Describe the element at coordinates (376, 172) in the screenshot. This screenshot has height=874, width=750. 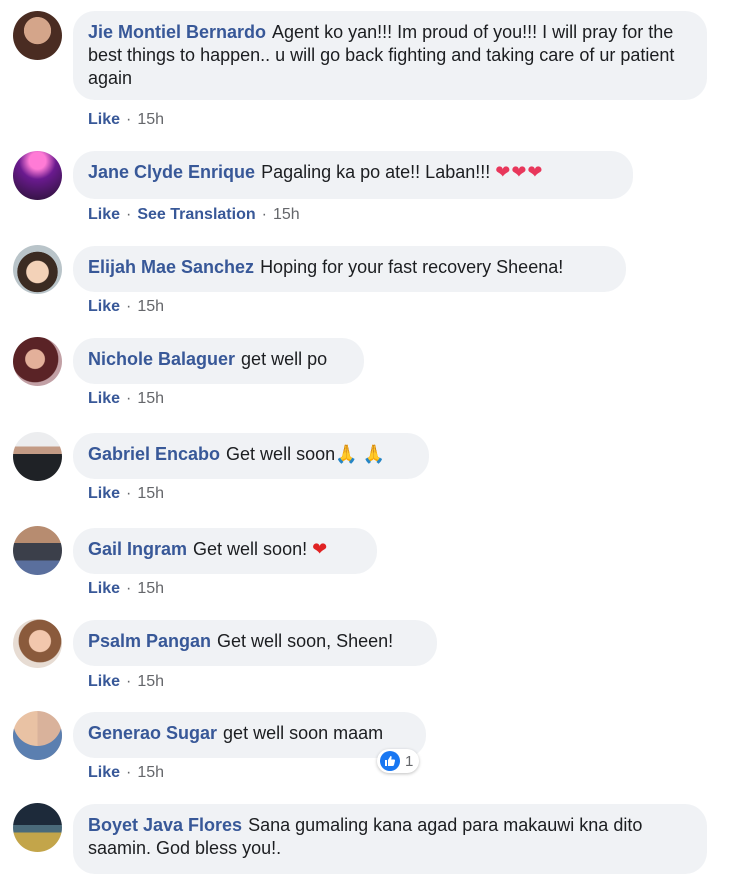
I see `comment-text: Pagaling ka po ate!! Laban!!!` at that location.